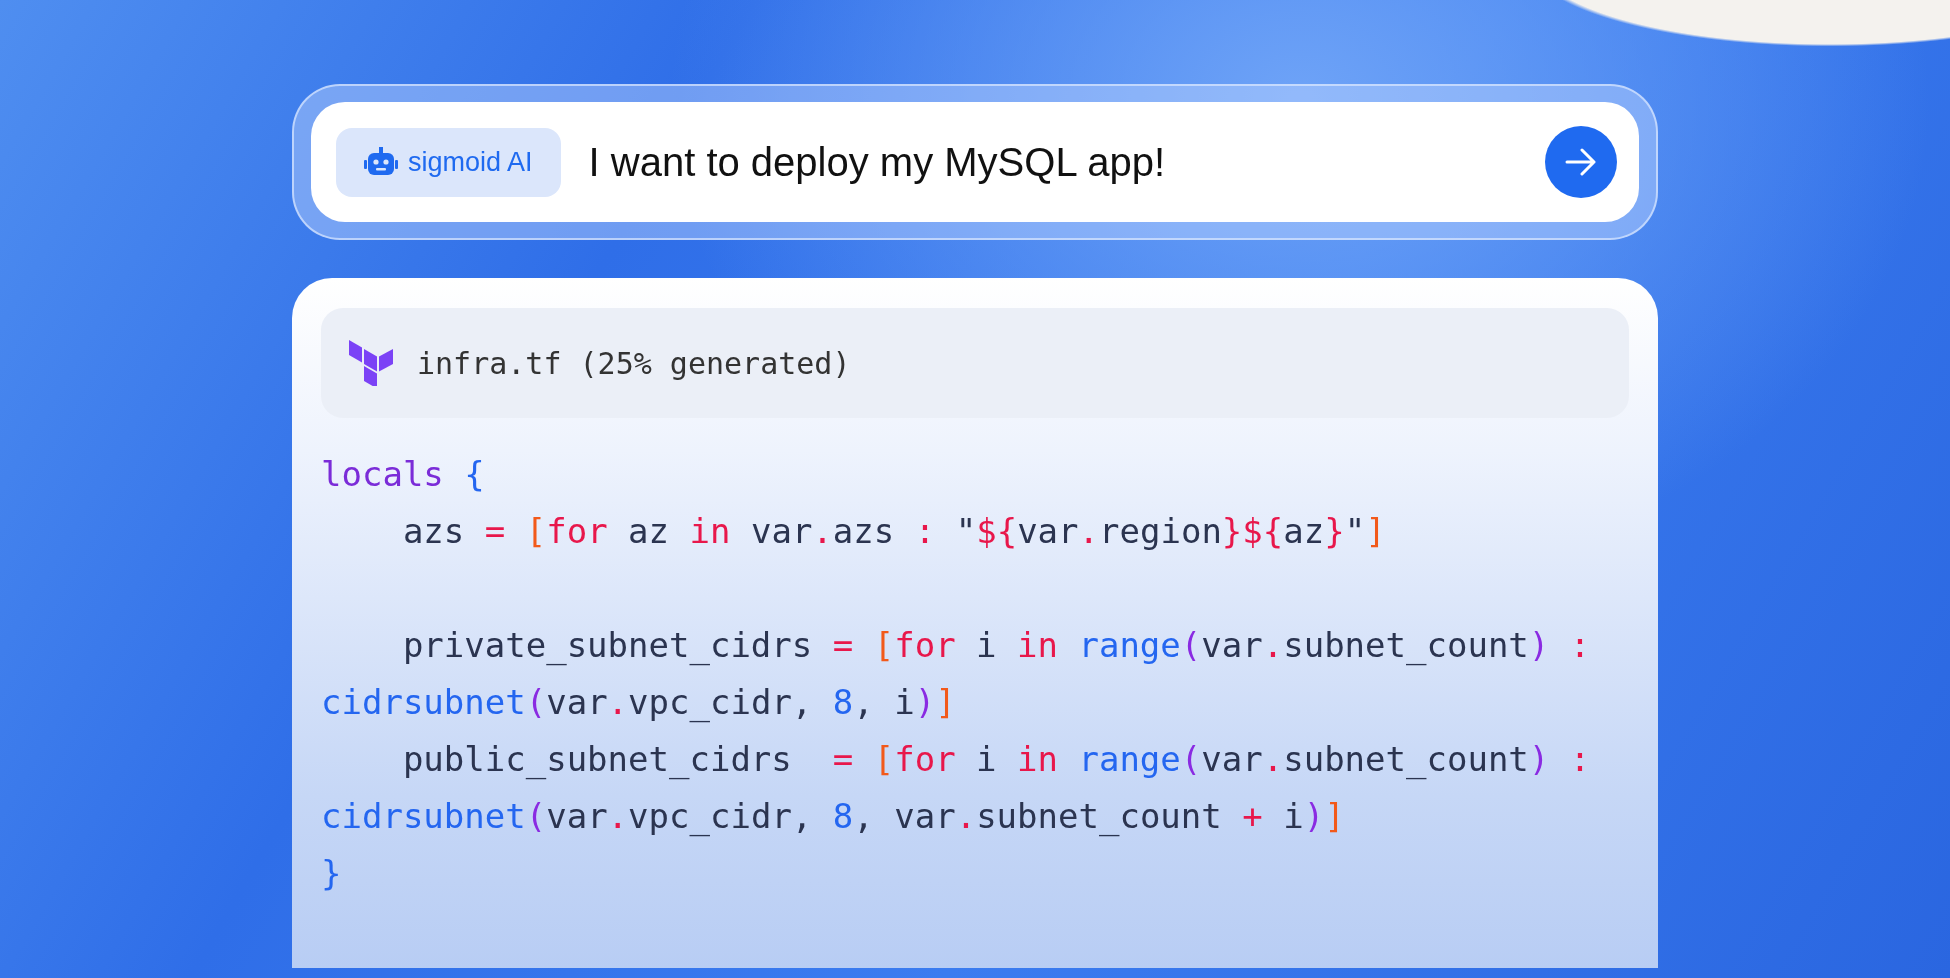 The height and width of the screenshot is (978, 1950). Describe the element at coordinates (996, 646) in the screenshot. I see `code-line: private_subnet_cidrs = [for i in range(var.subnet_count) :` at that location.